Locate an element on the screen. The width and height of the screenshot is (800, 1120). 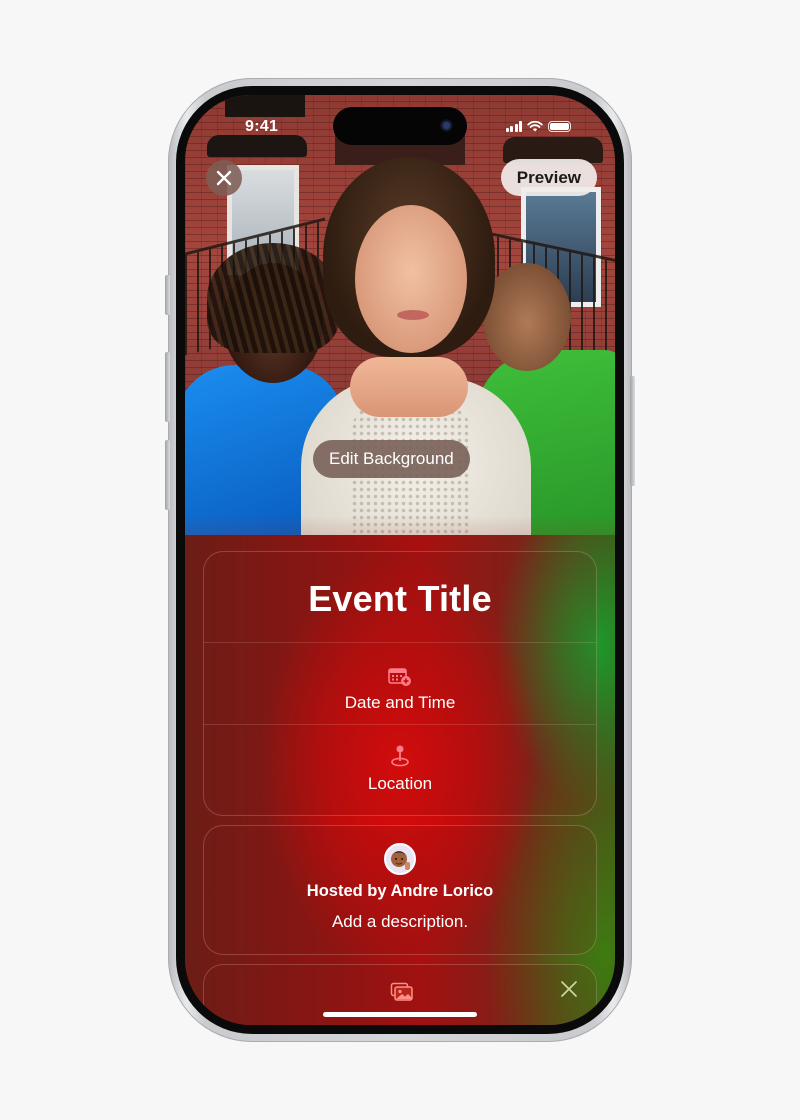
action-button is located at coordinates (167, 295).